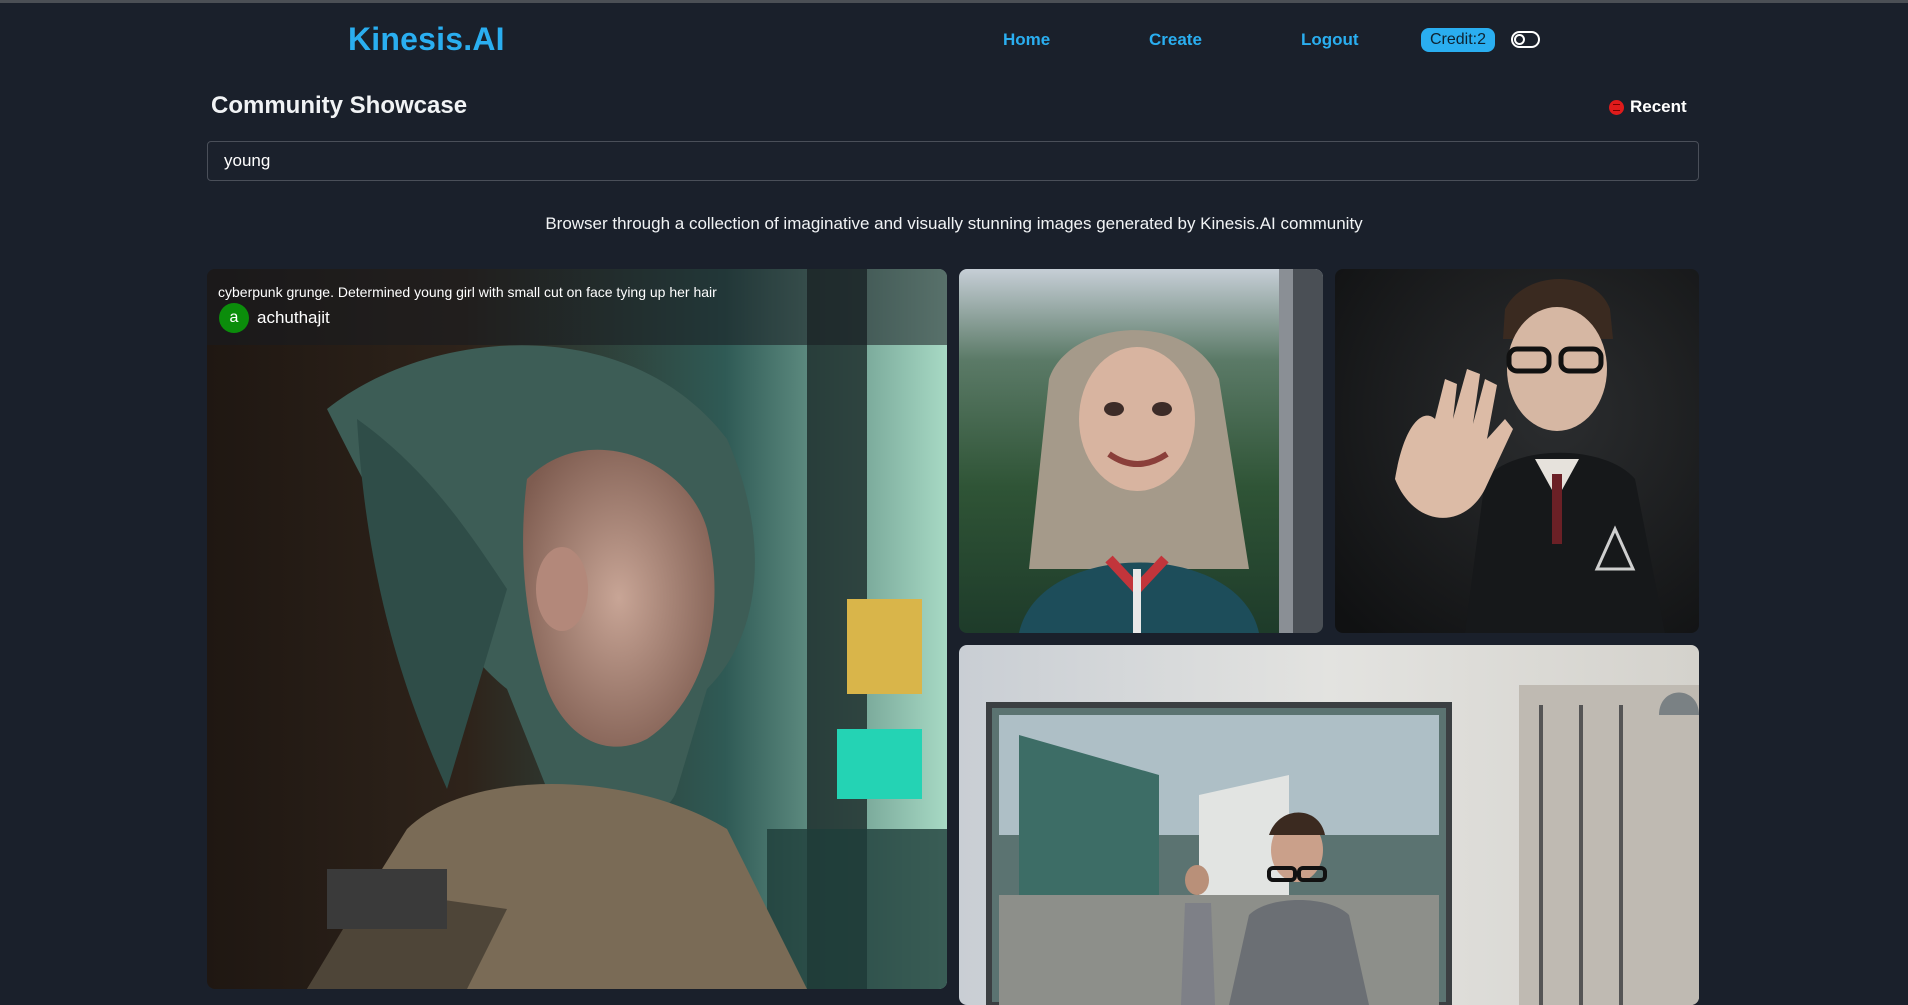  Describe the element at coordinates (1616, 107) in the screenshot. I see `recent-icon` at that location.